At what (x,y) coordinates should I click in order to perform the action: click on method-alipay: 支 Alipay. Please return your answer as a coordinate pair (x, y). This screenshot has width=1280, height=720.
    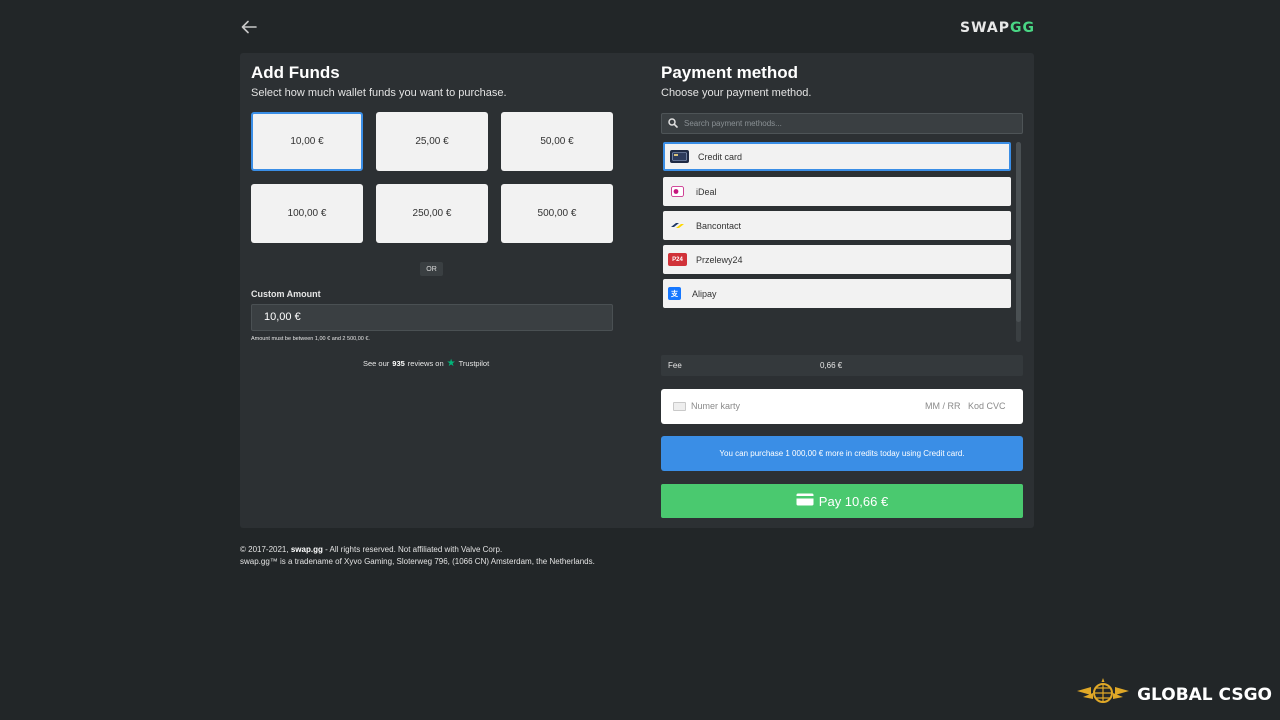
    Looking at the image, I should click on (837, 293).